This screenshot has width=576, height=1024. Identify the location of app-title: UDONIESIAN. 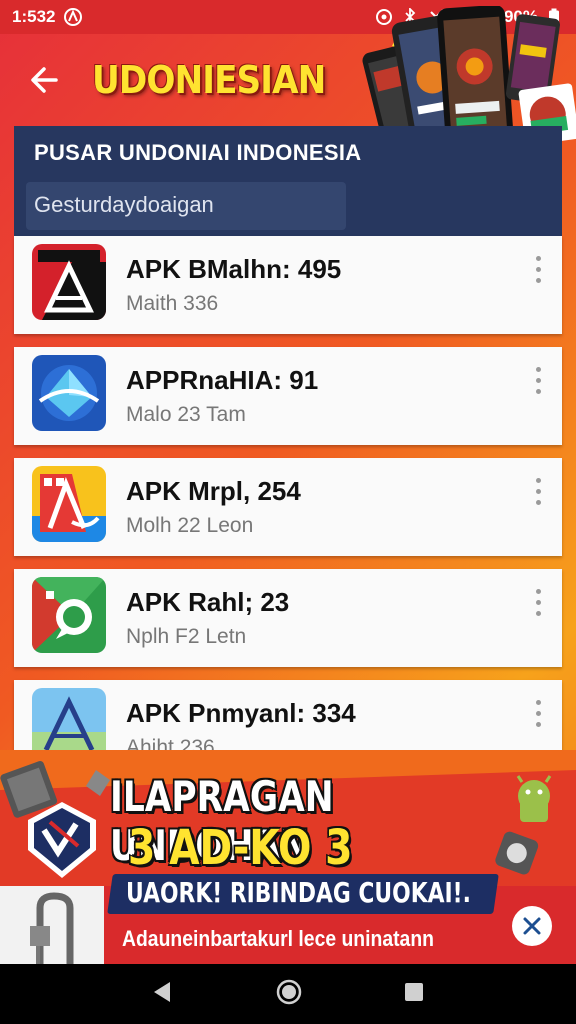
(209, 80).